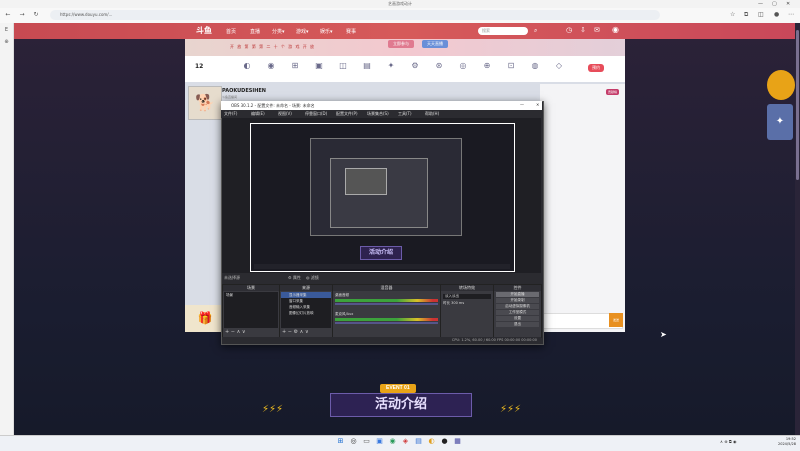  I want to click on room-function-icon: ◍, so click(535, 65).